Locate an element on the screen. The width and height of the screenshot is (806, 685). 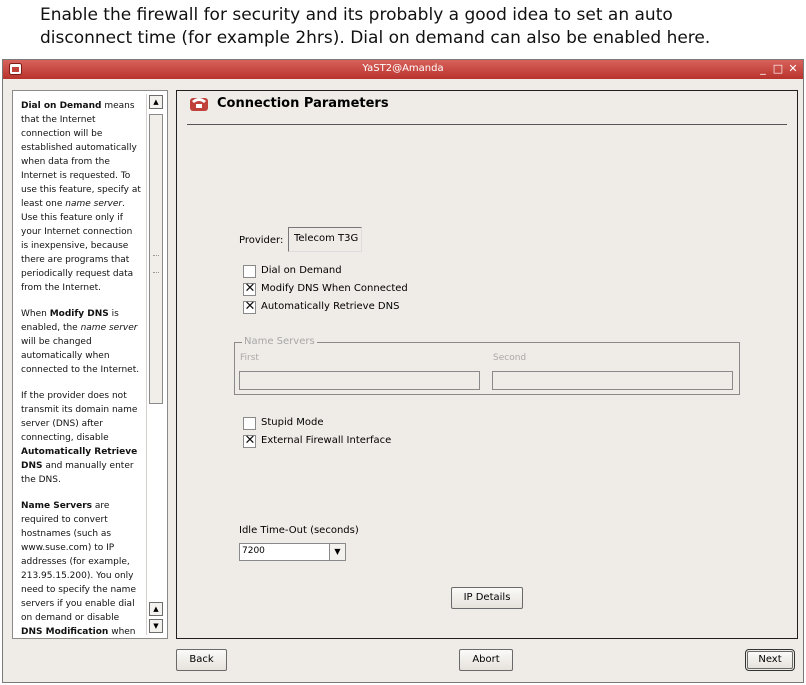
dial-on-demand-checkbox is located at coordinates (249, 271).